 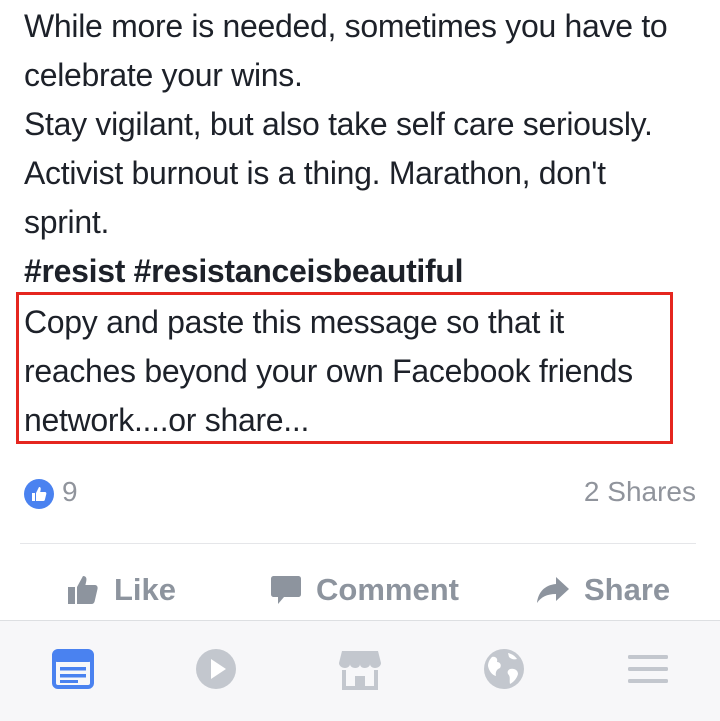 I want to click on shares-count: 2 Shares, so click(x=640, y=492).